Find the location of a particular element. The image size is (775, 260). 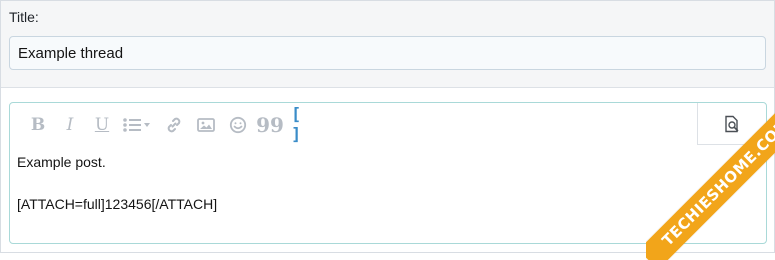

title-label: Title: is located at coordinates (24, 17).